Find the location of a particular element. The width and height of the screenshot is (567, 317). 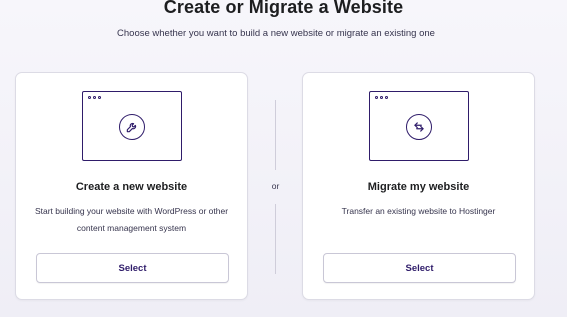

select-migrate-button: Select is located at coordinates (419, 268).